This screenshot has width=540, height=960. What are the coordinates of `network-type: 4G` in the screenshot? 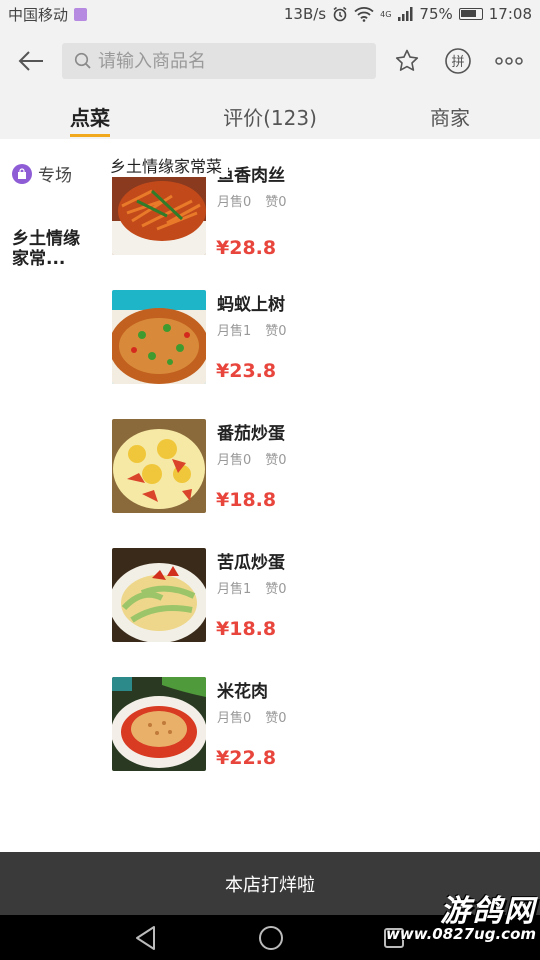 It's located at (386, 14).